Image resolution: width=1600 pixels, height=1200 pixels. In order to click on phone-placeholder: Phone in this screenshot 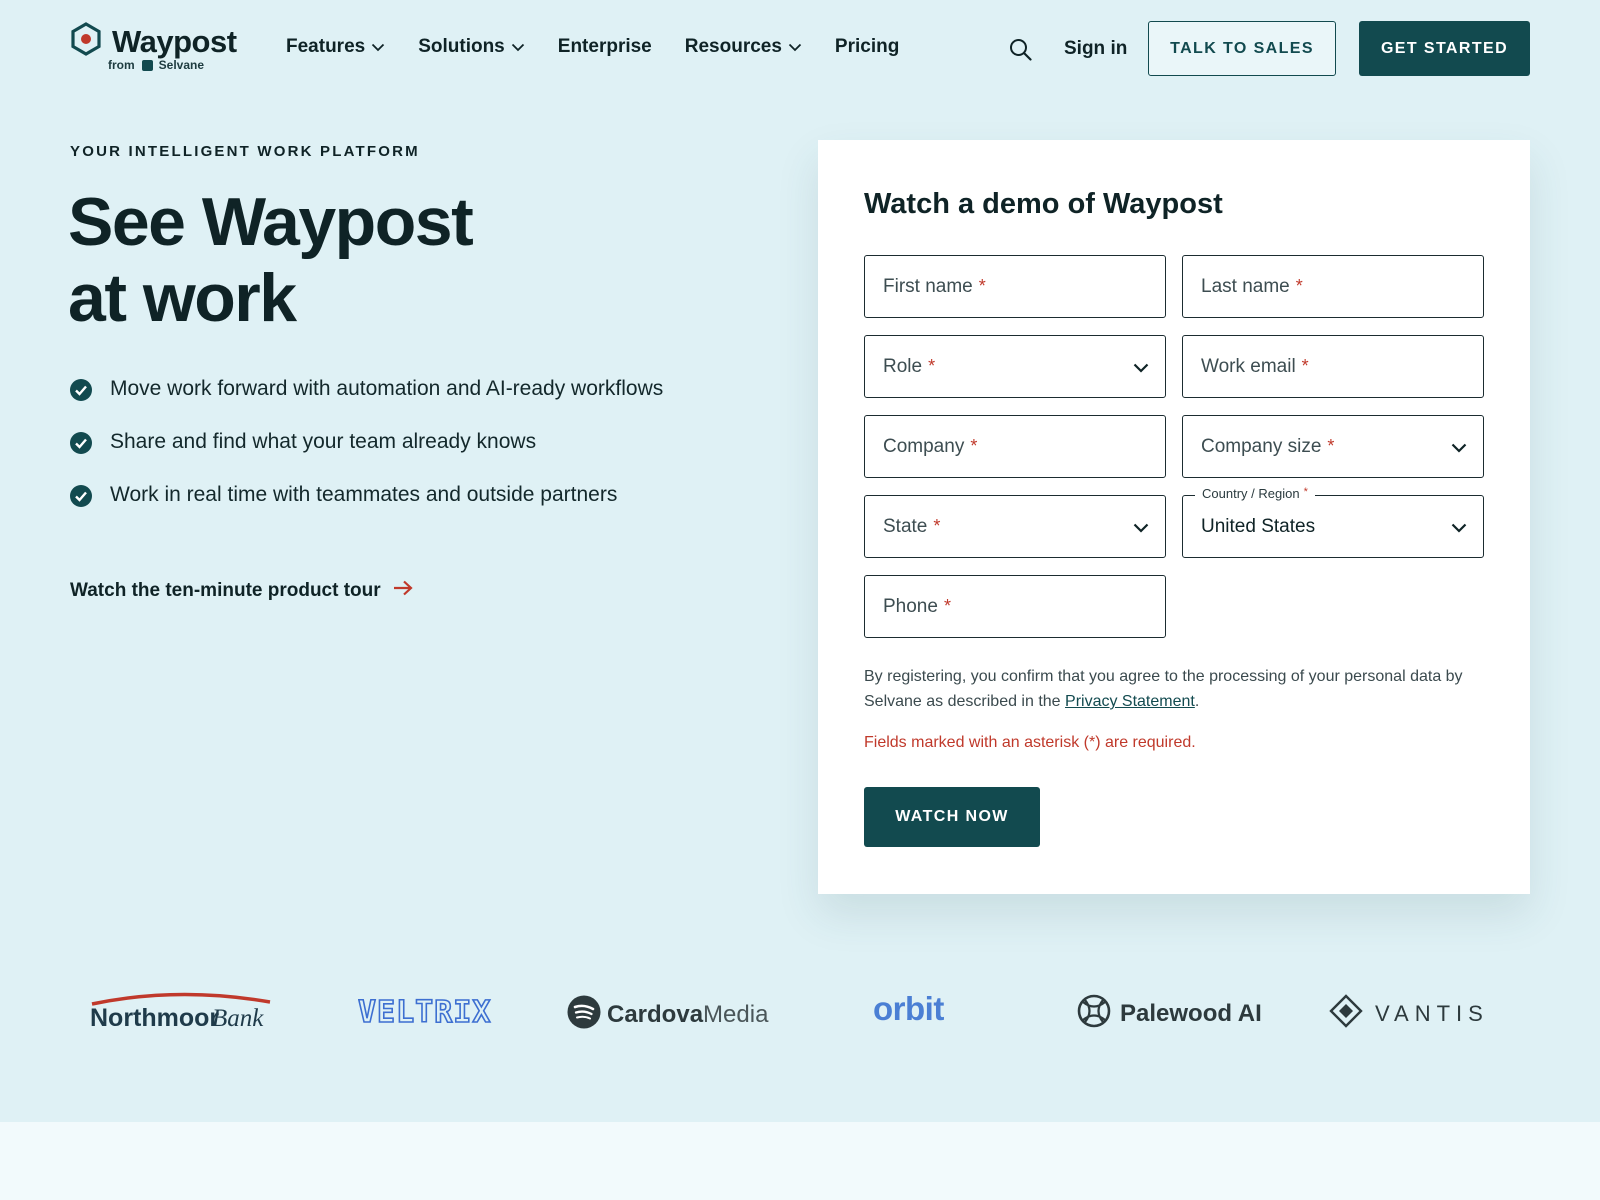, I will do `click(910, 606)`.